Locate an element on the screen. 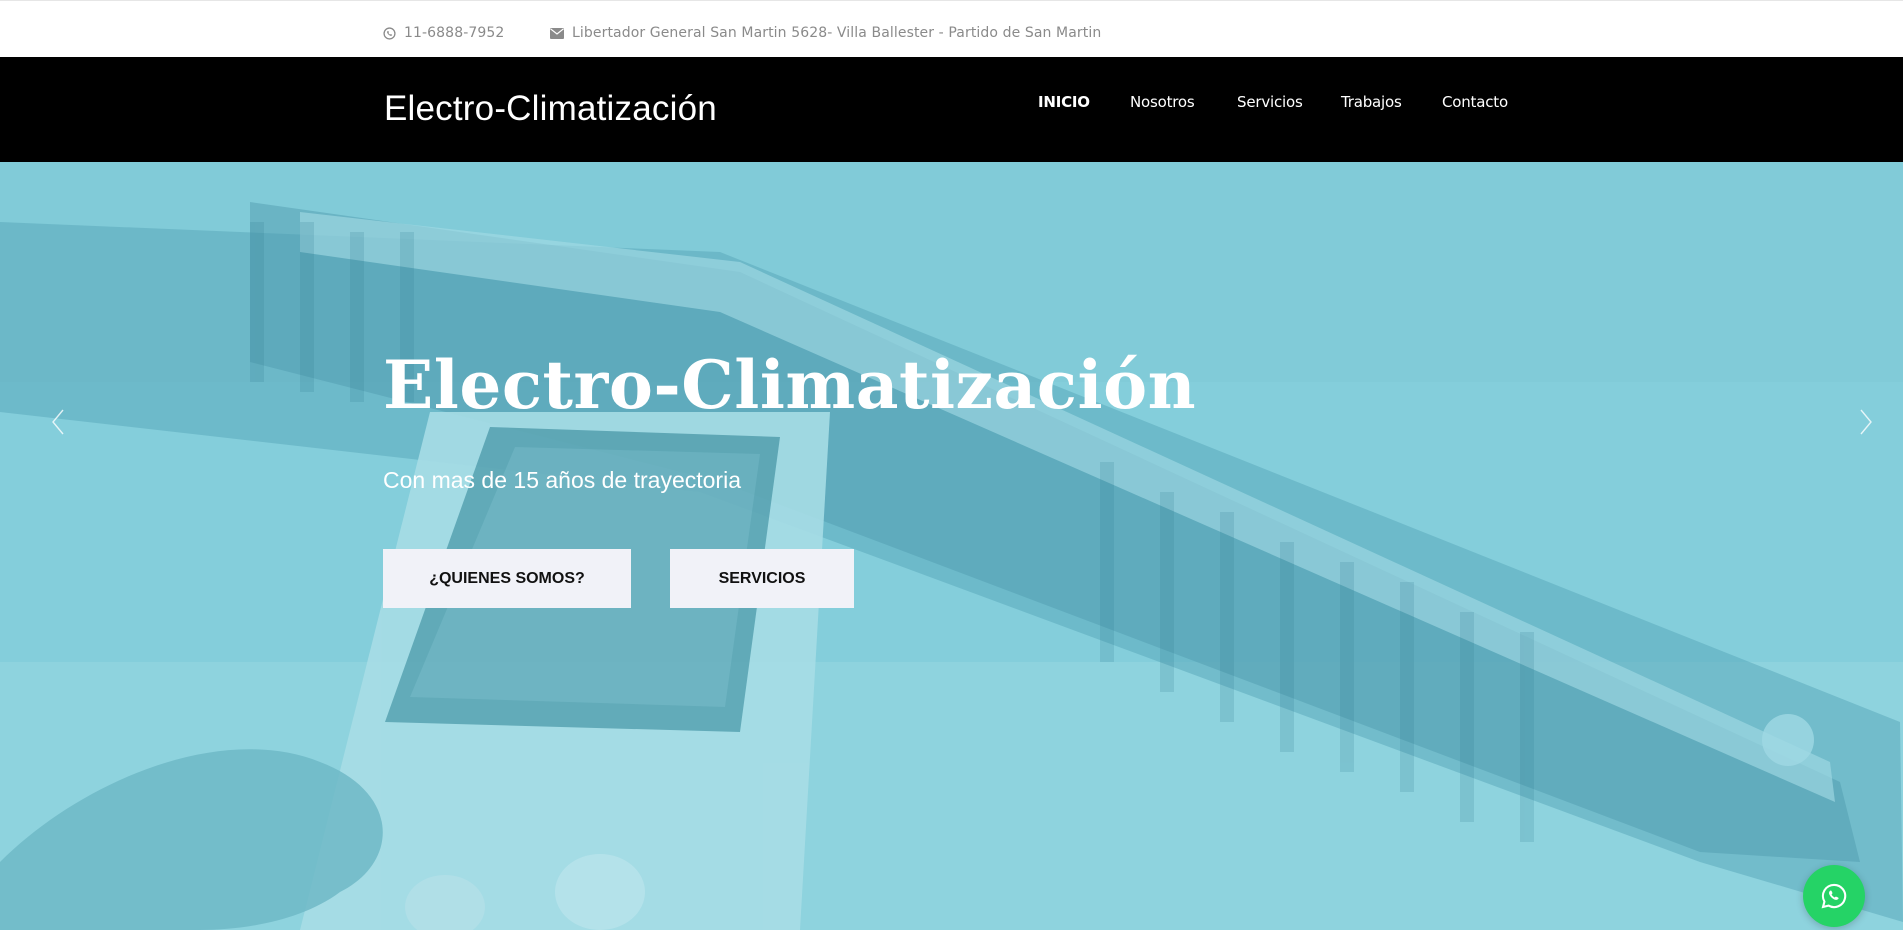  nav-item-trabajos: Trabajos is located at coordinates (1371, 102).